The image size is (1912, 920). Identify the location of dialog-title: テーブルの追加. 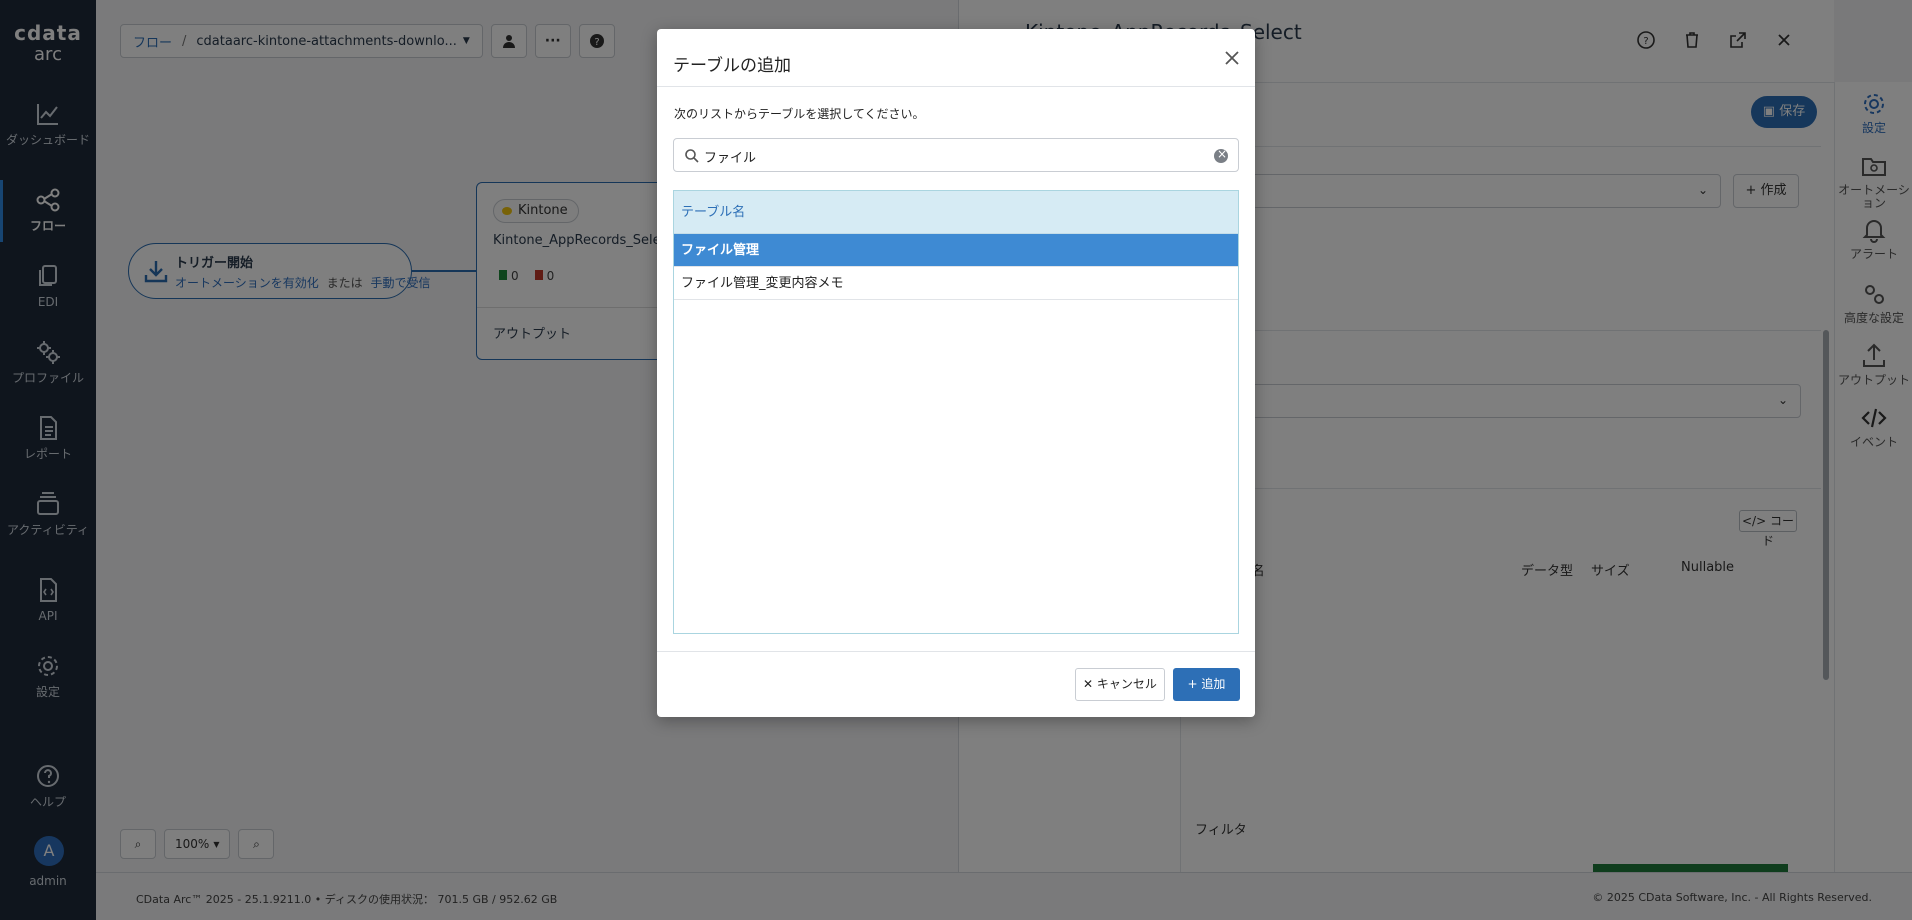
(732, 66).